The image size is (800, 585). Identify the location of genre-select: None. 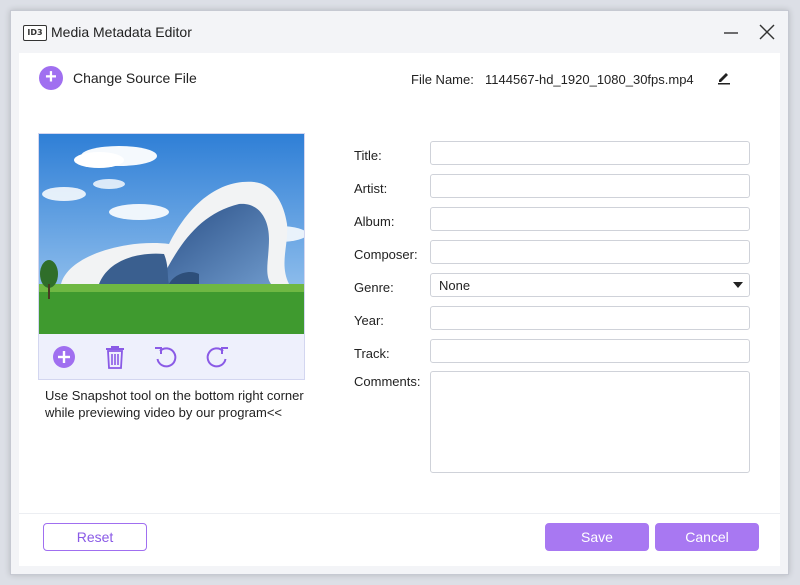
(590, 285).